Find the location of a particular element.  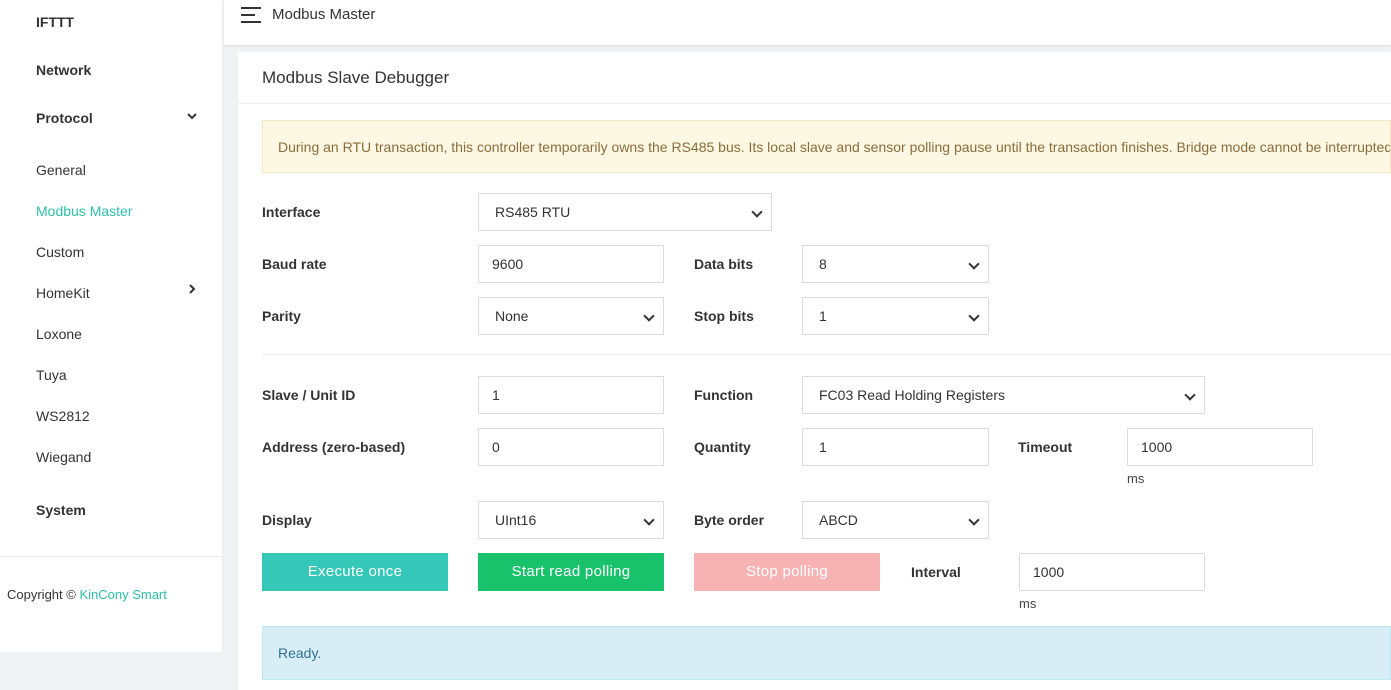

address-label: Address (zero-based) is located at coordinates (334, 447).